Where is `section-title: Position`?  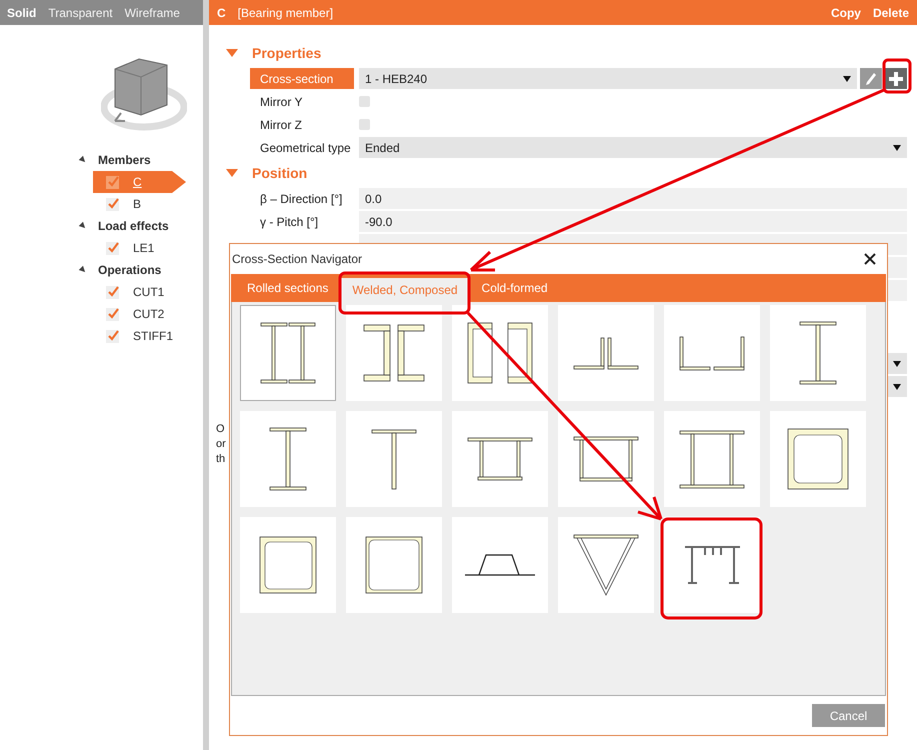
section-title: Position is located at coordinates (280, 173).